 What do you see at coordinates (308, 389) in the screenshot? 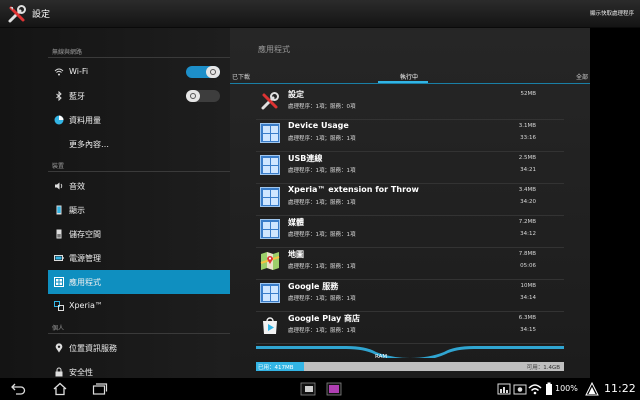
I see `small-app-icon` at bounding box center [308, 389].